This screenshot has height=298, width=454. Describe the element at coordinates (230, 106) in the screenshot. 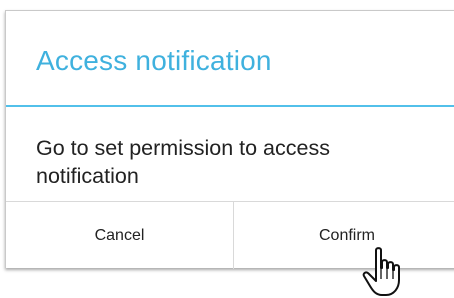

I see `title-divider` at that location.